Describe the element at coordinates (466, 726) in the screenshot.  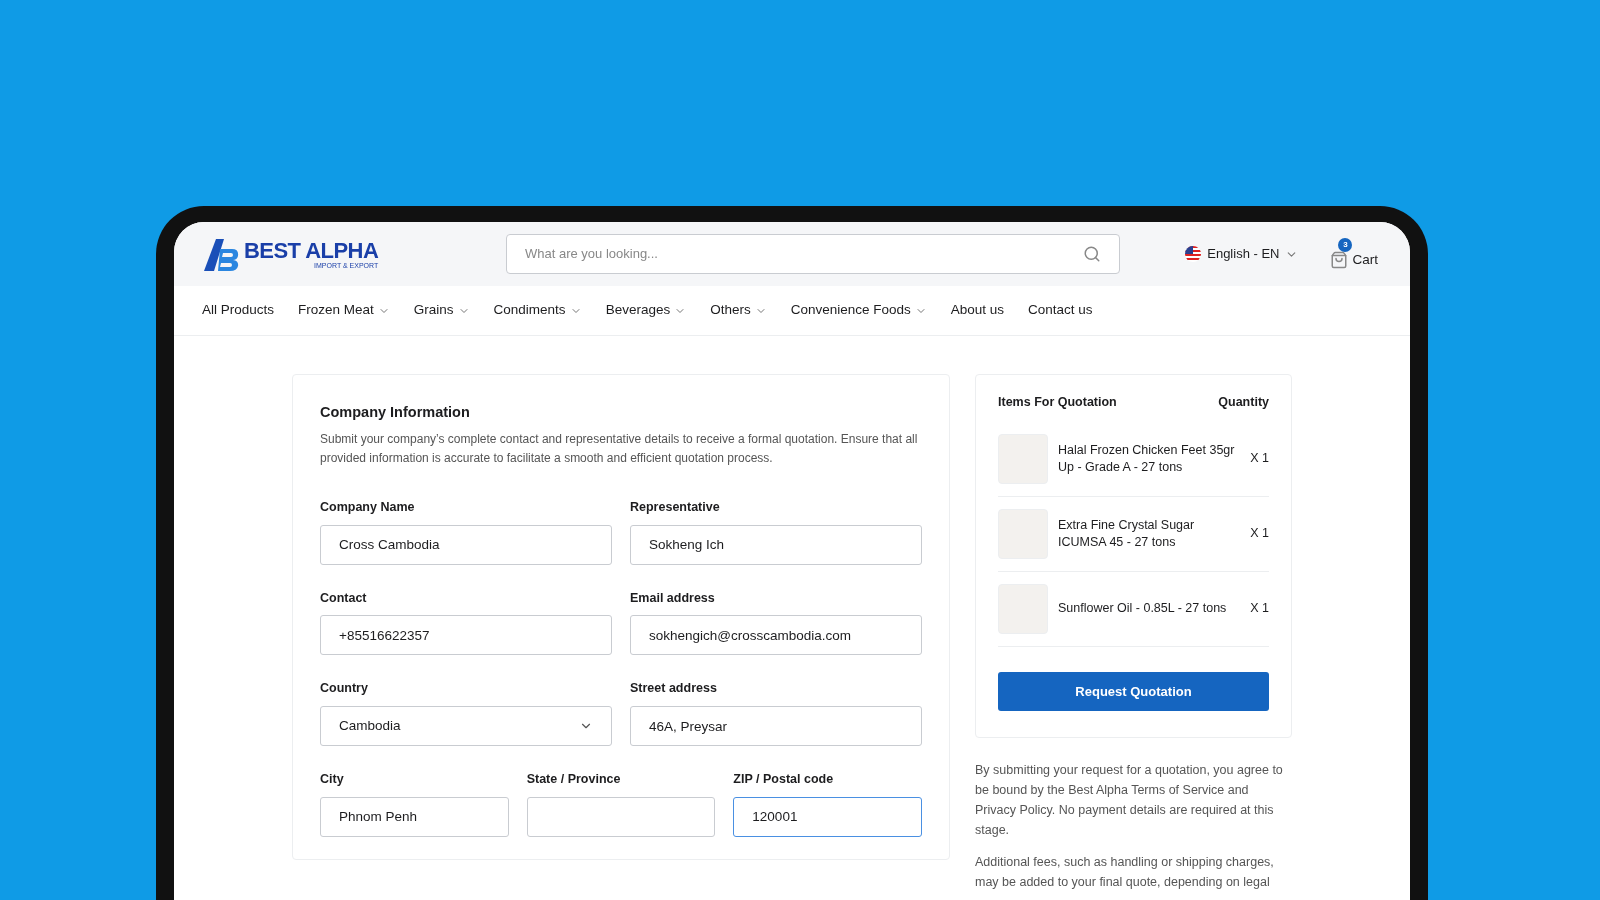
I see `country-select: Cambodia` at that location.